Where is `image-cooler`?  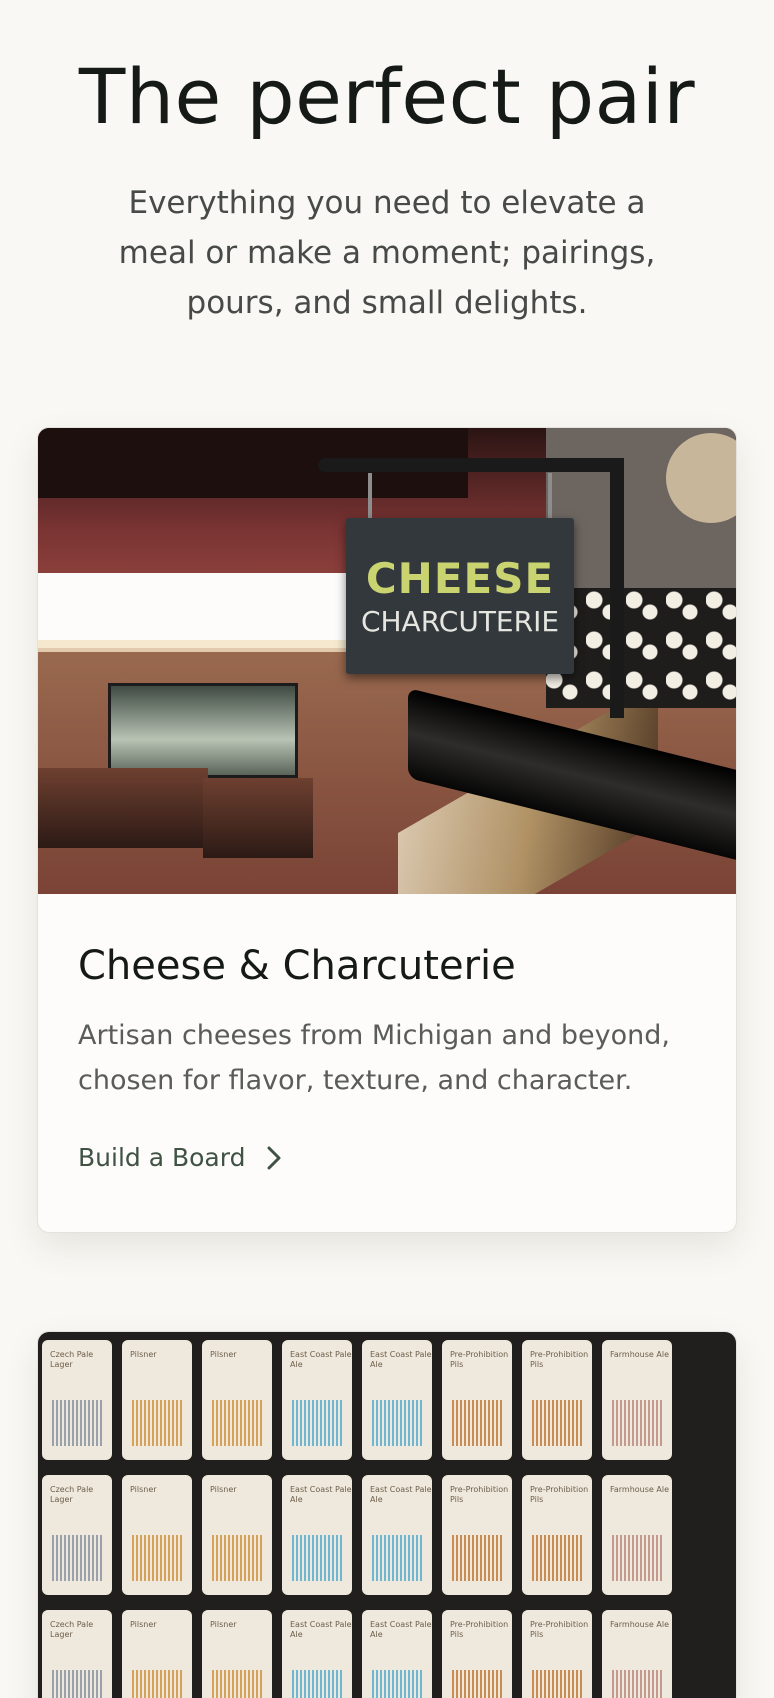 image-cooler is located at coordinates (203, 730).